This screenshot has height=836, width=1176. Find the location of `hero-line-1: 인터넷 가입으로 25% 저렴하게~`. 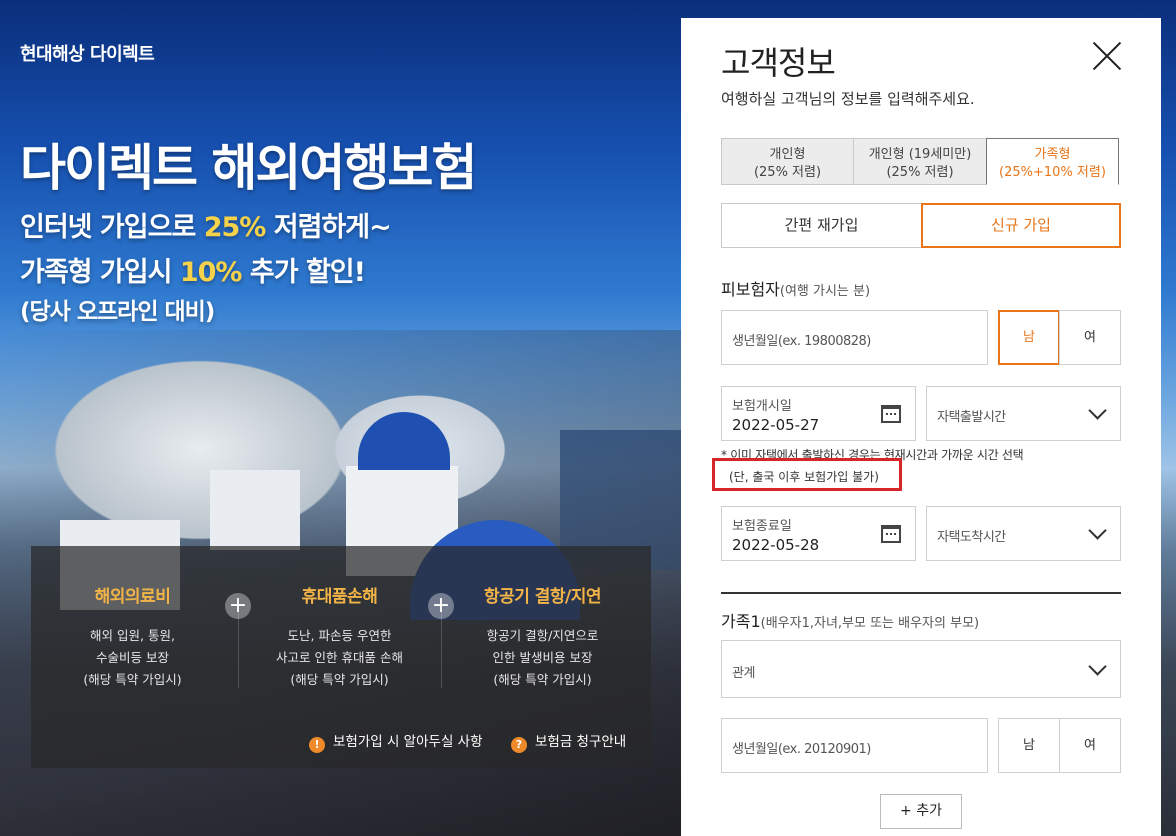

hero-line-1: 인터넷 가입으로 25% 저렴하게~ is located at coordinates (206, 227).